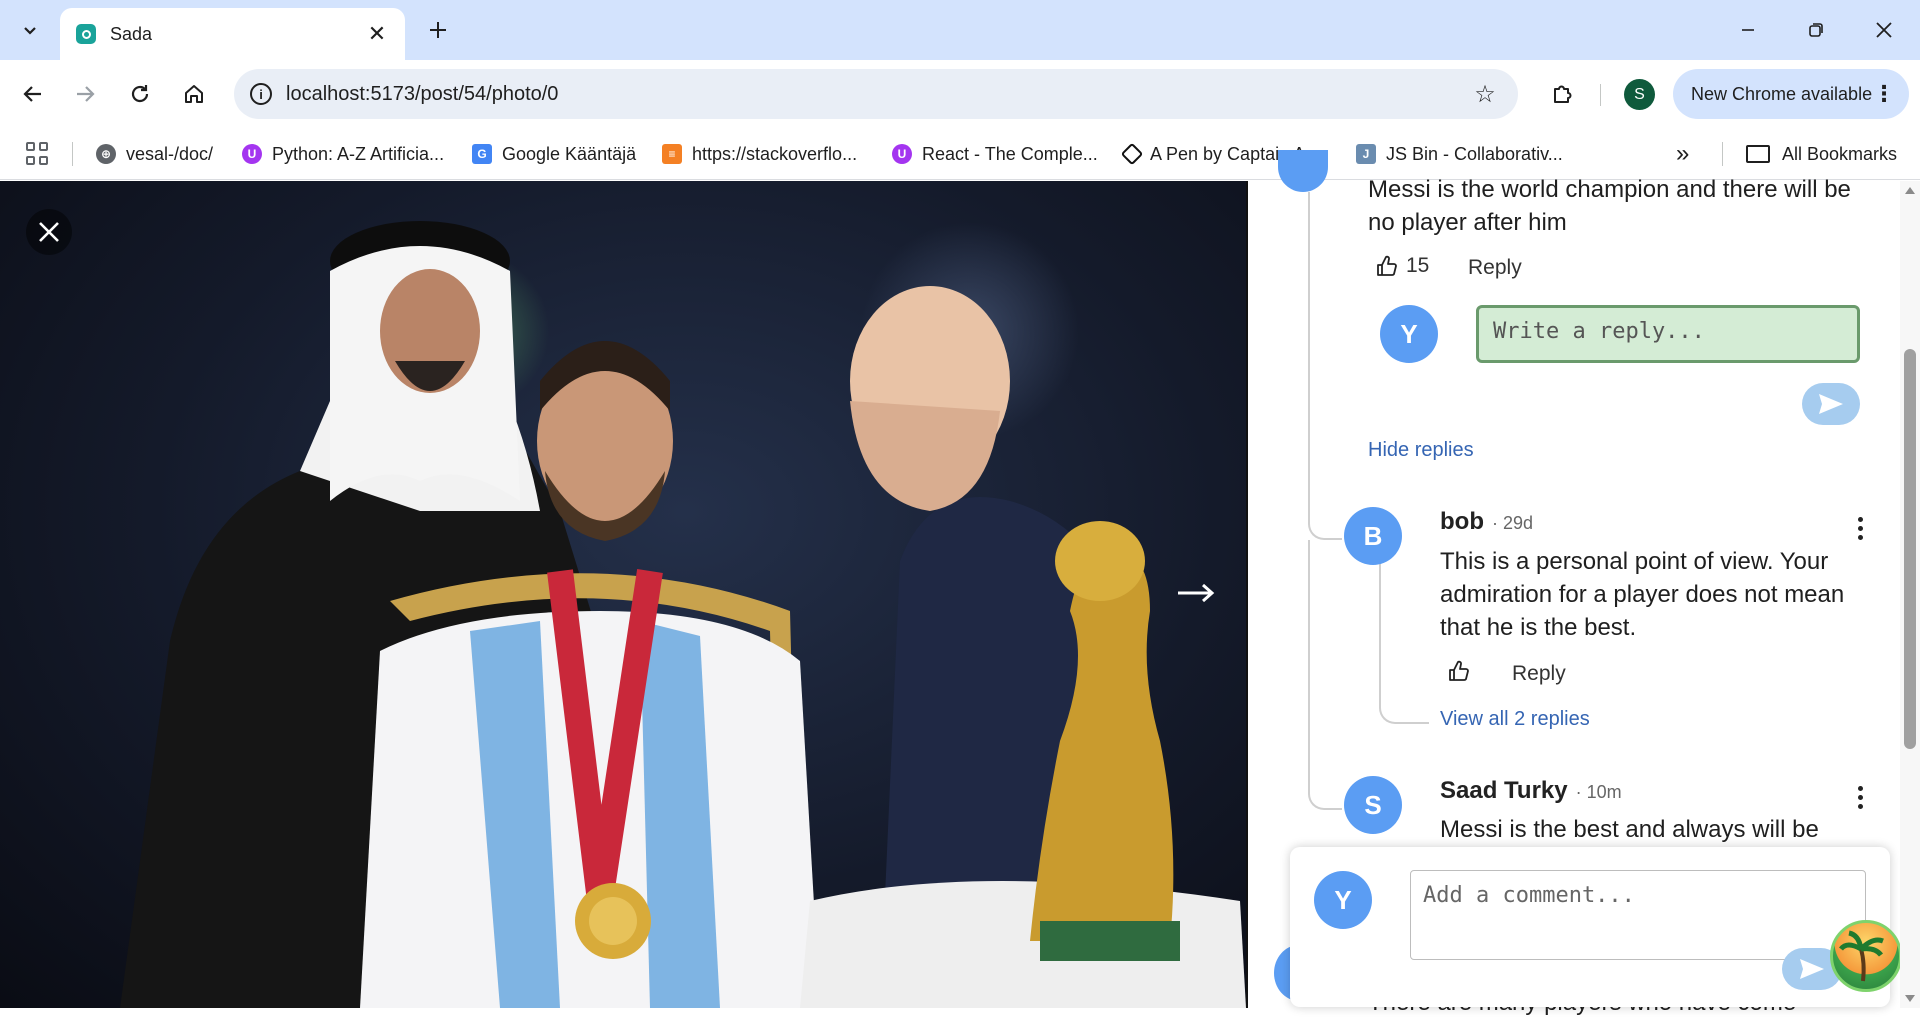 The width and height of the screenshot is (1920, 1019). I want to click on all-bookmarks-button: All Bookmarks, so click(1821, 154).